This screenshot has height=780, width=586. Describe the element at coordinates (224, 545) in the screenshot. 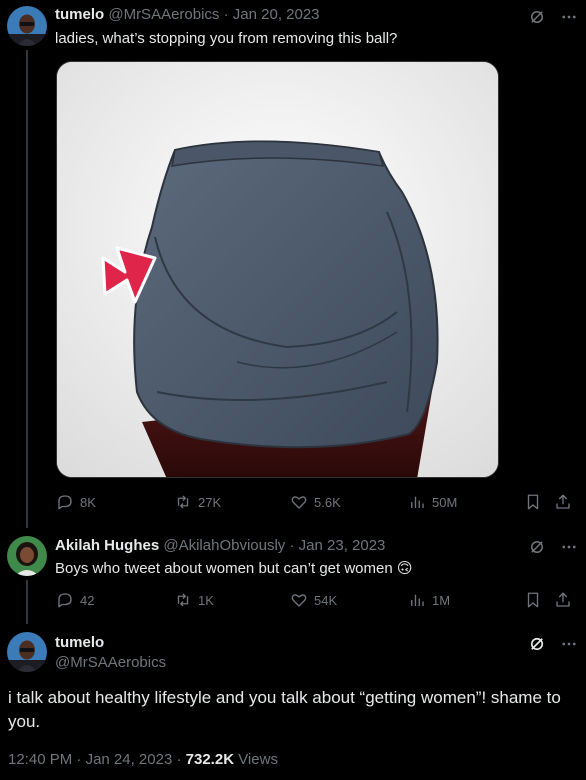

I see `handle: @AkilahObviously` at that location.